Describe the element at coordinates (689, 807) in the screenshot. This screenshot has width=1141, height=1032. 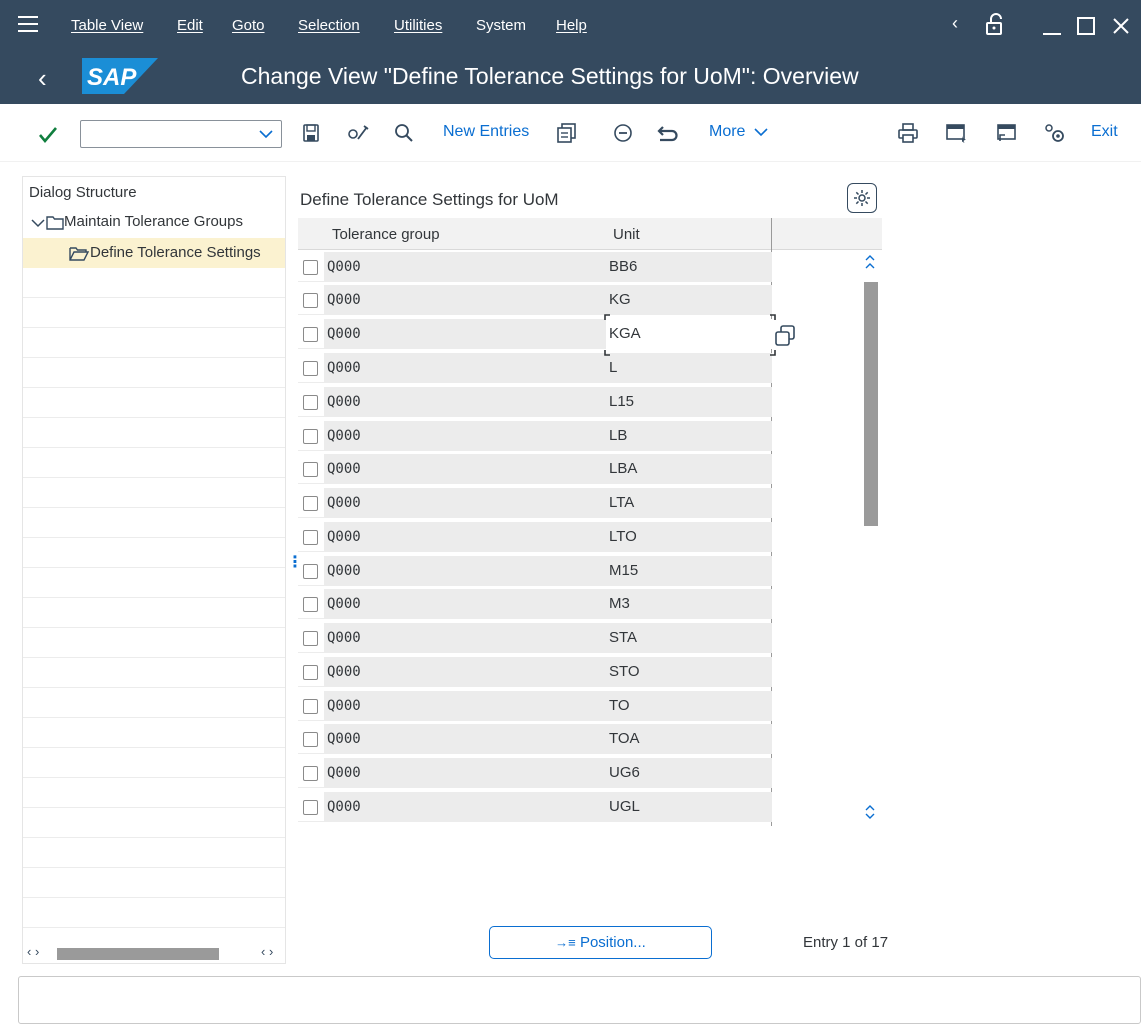
I see `unit-cell: UGL` at that location.